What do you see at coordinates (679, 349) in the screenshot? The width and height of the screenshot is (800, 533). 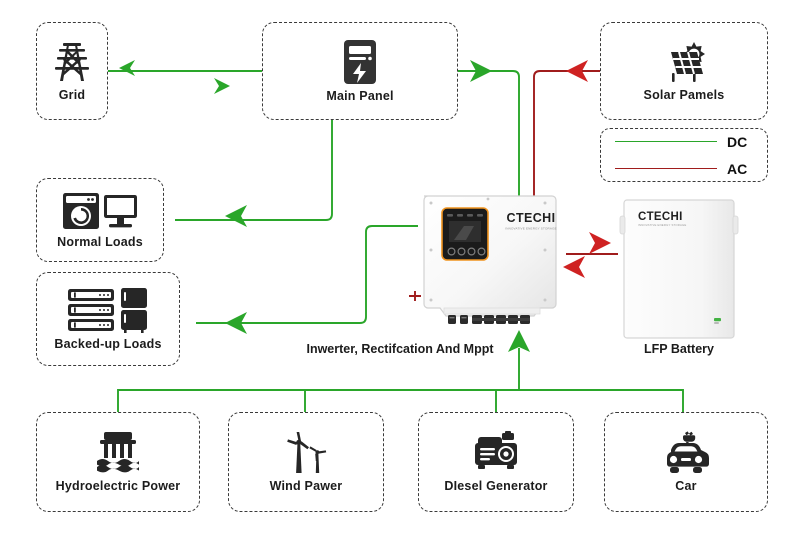 I see `battery-caption: LFP Battery` at bounding box center [679, 349].